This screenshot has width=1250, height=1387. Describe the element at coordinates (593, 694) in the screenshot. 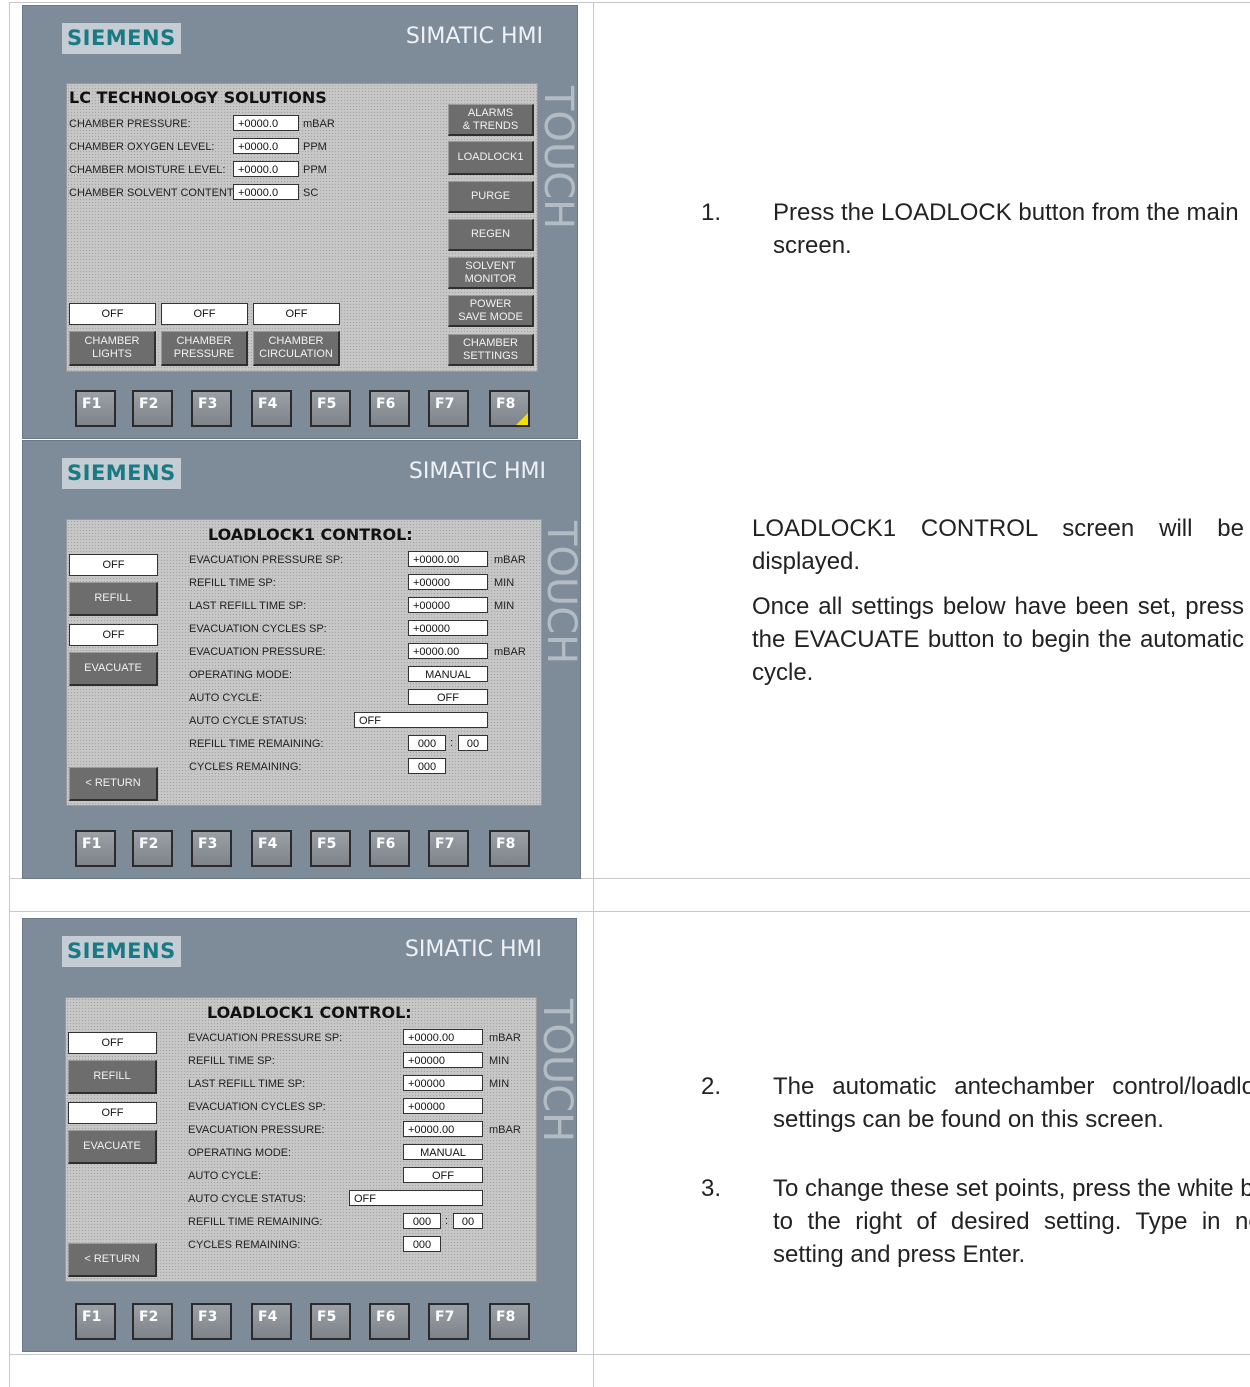

I see `table-column-divider` at that location.